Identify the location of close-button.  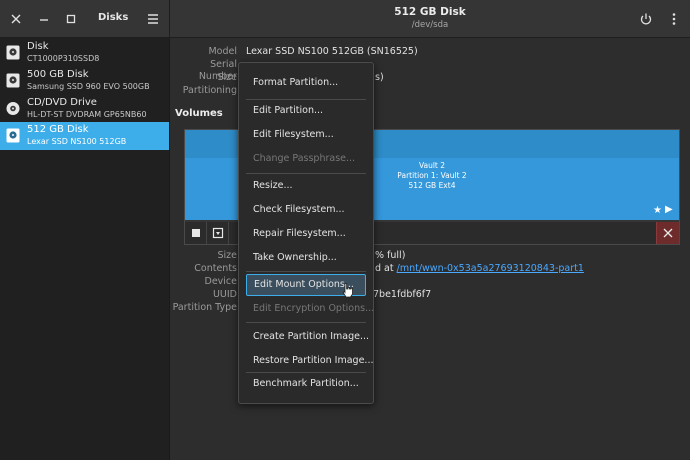
(16, 19).